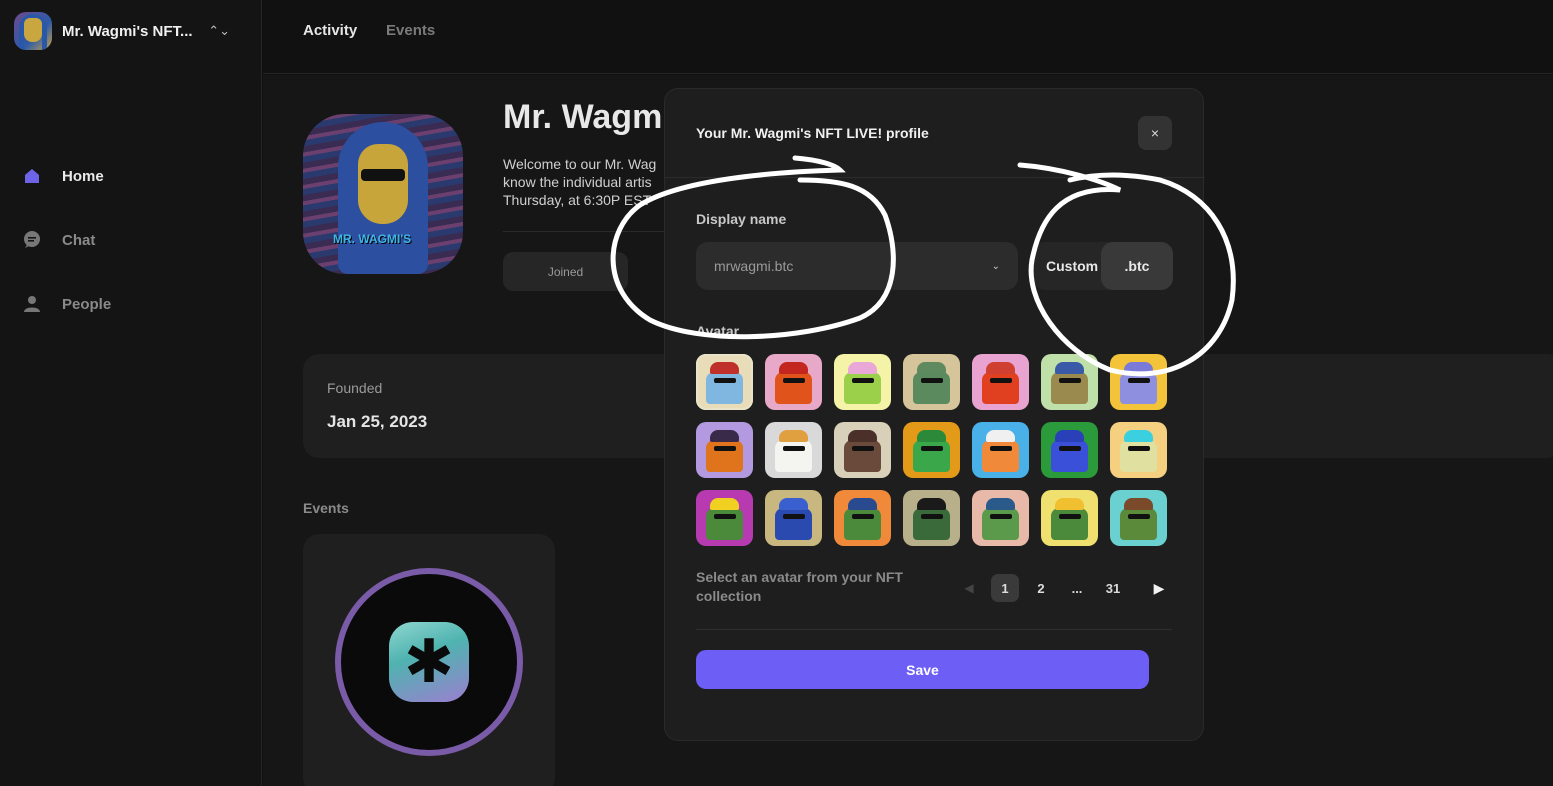 The width and height of the screenshot is (1553, 786). I want to click on community-title: Mr. Wagmi, so click(587, 117).